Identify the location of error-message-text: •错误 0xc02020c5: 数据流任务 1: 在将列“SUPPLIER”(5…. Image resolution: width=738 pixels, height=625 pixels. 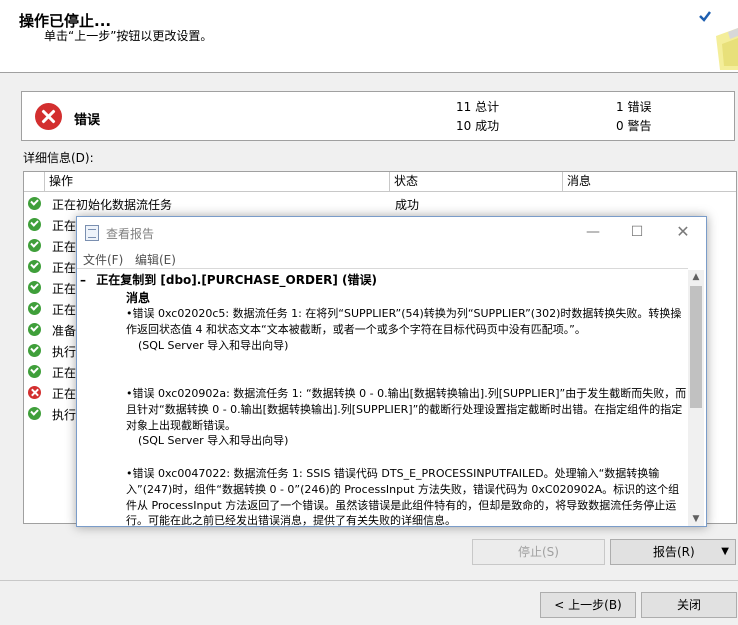
(404, 321).